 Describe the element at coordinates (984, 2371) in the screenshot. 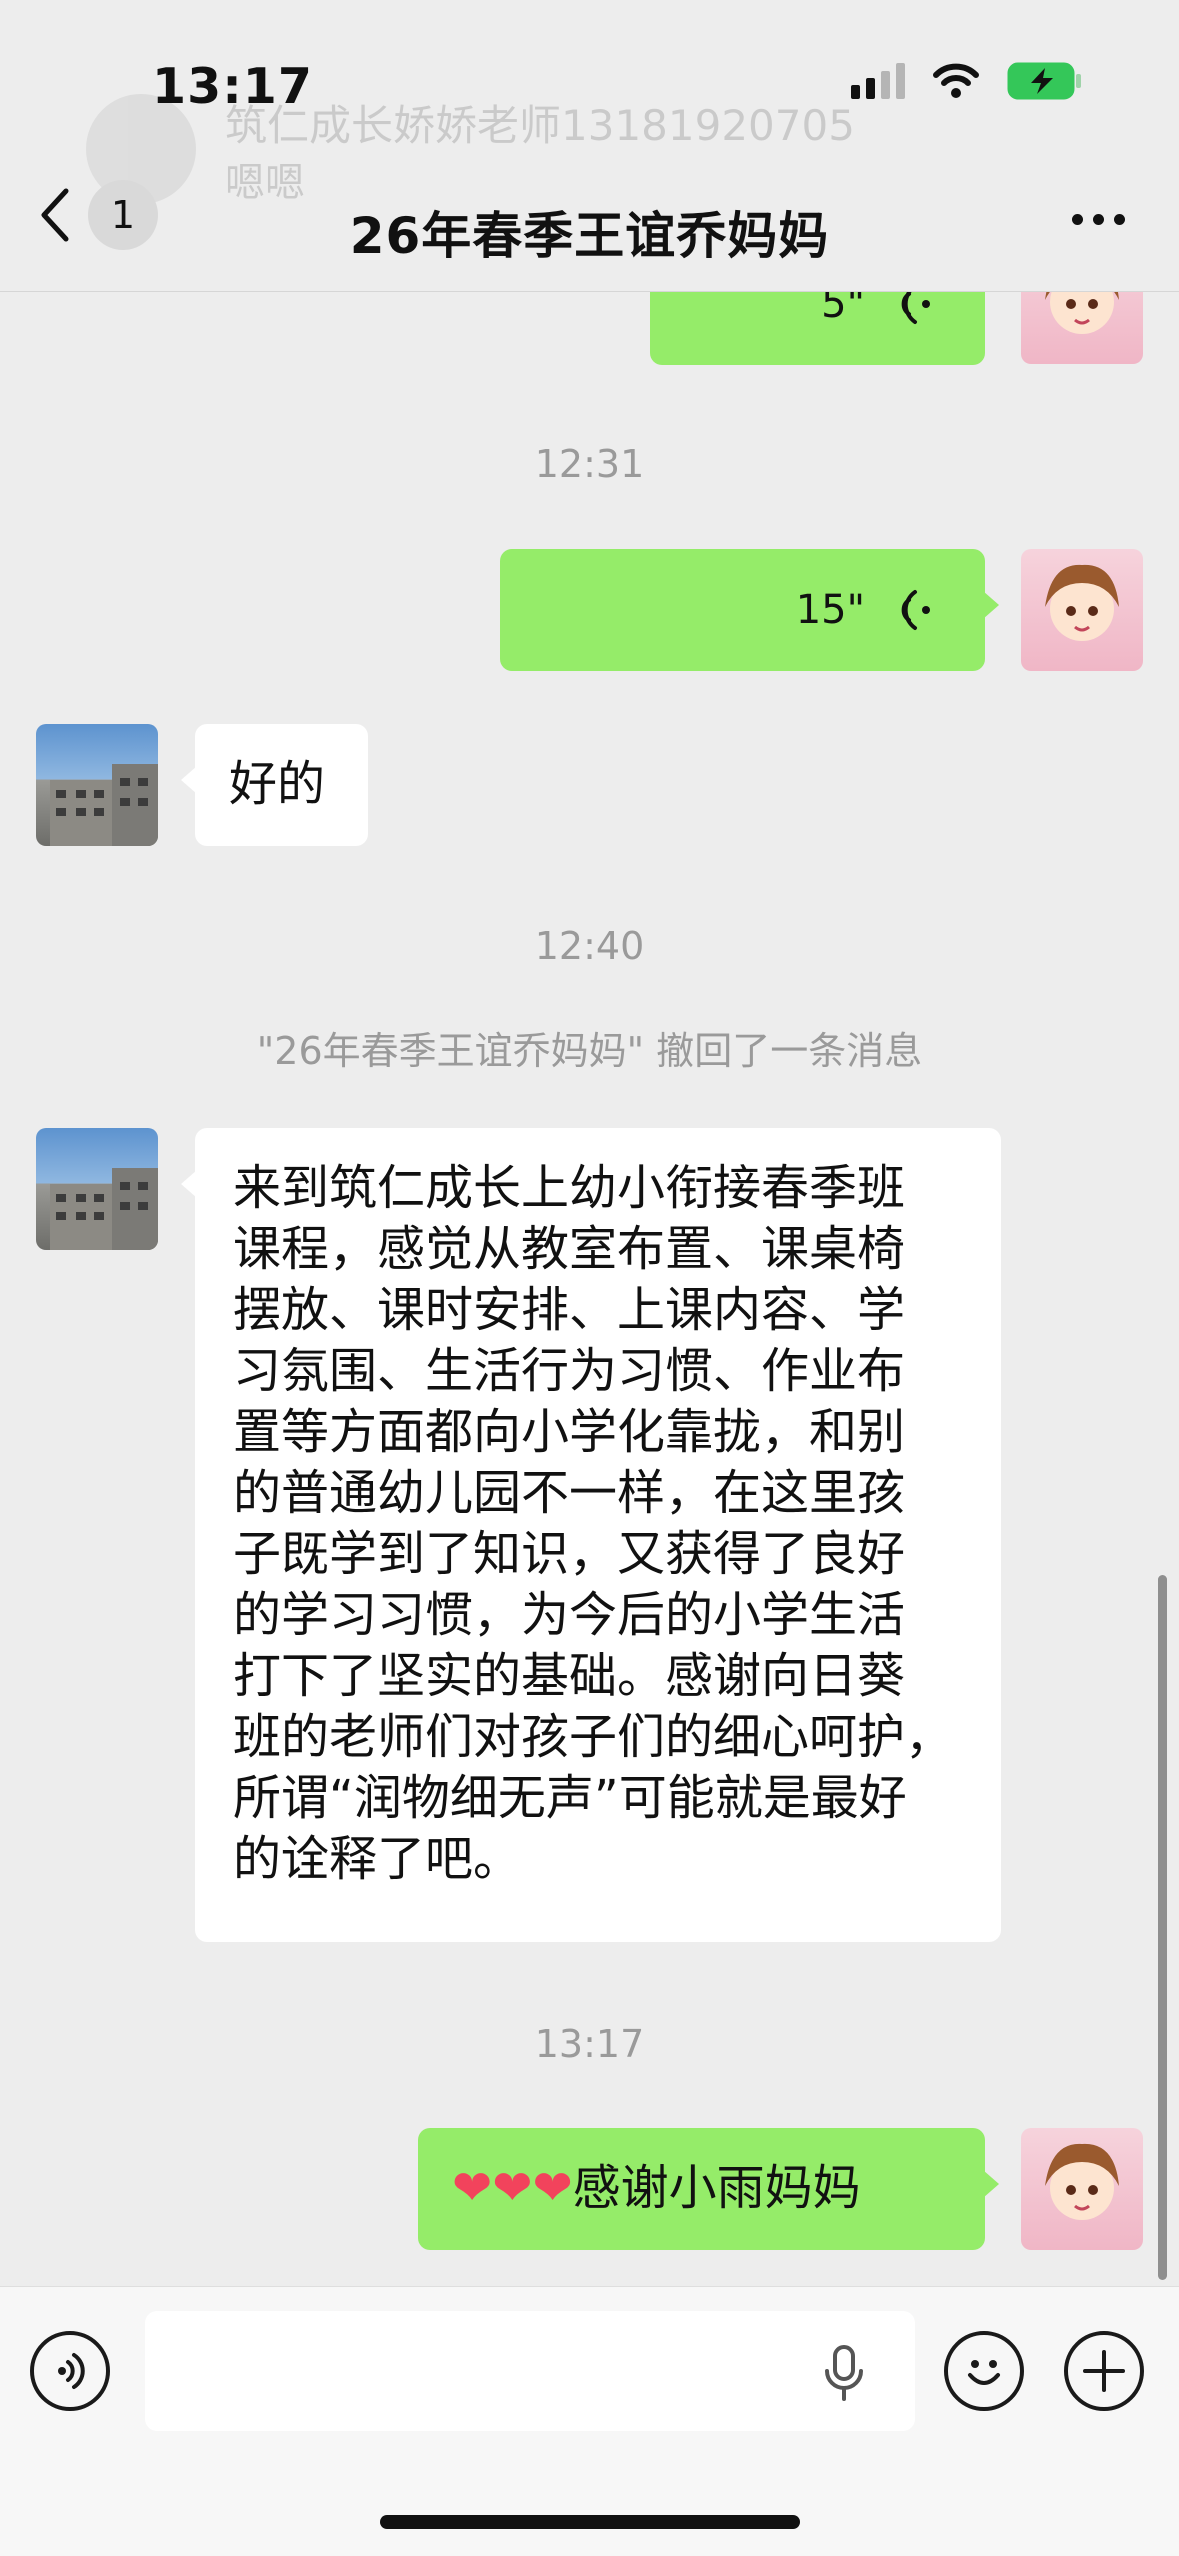

I see `emoji-icon` at that location.